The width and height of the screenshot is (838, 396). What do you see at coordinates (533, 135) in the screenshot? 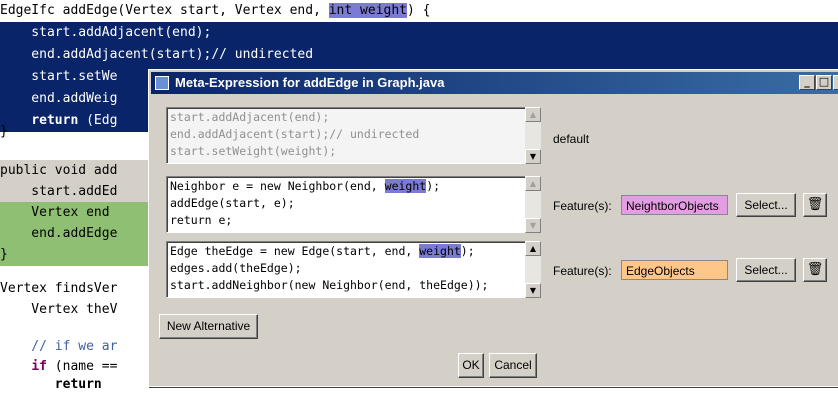
I see `default-scrollbar: ▲ ▼` at bounding box center [533, 135].